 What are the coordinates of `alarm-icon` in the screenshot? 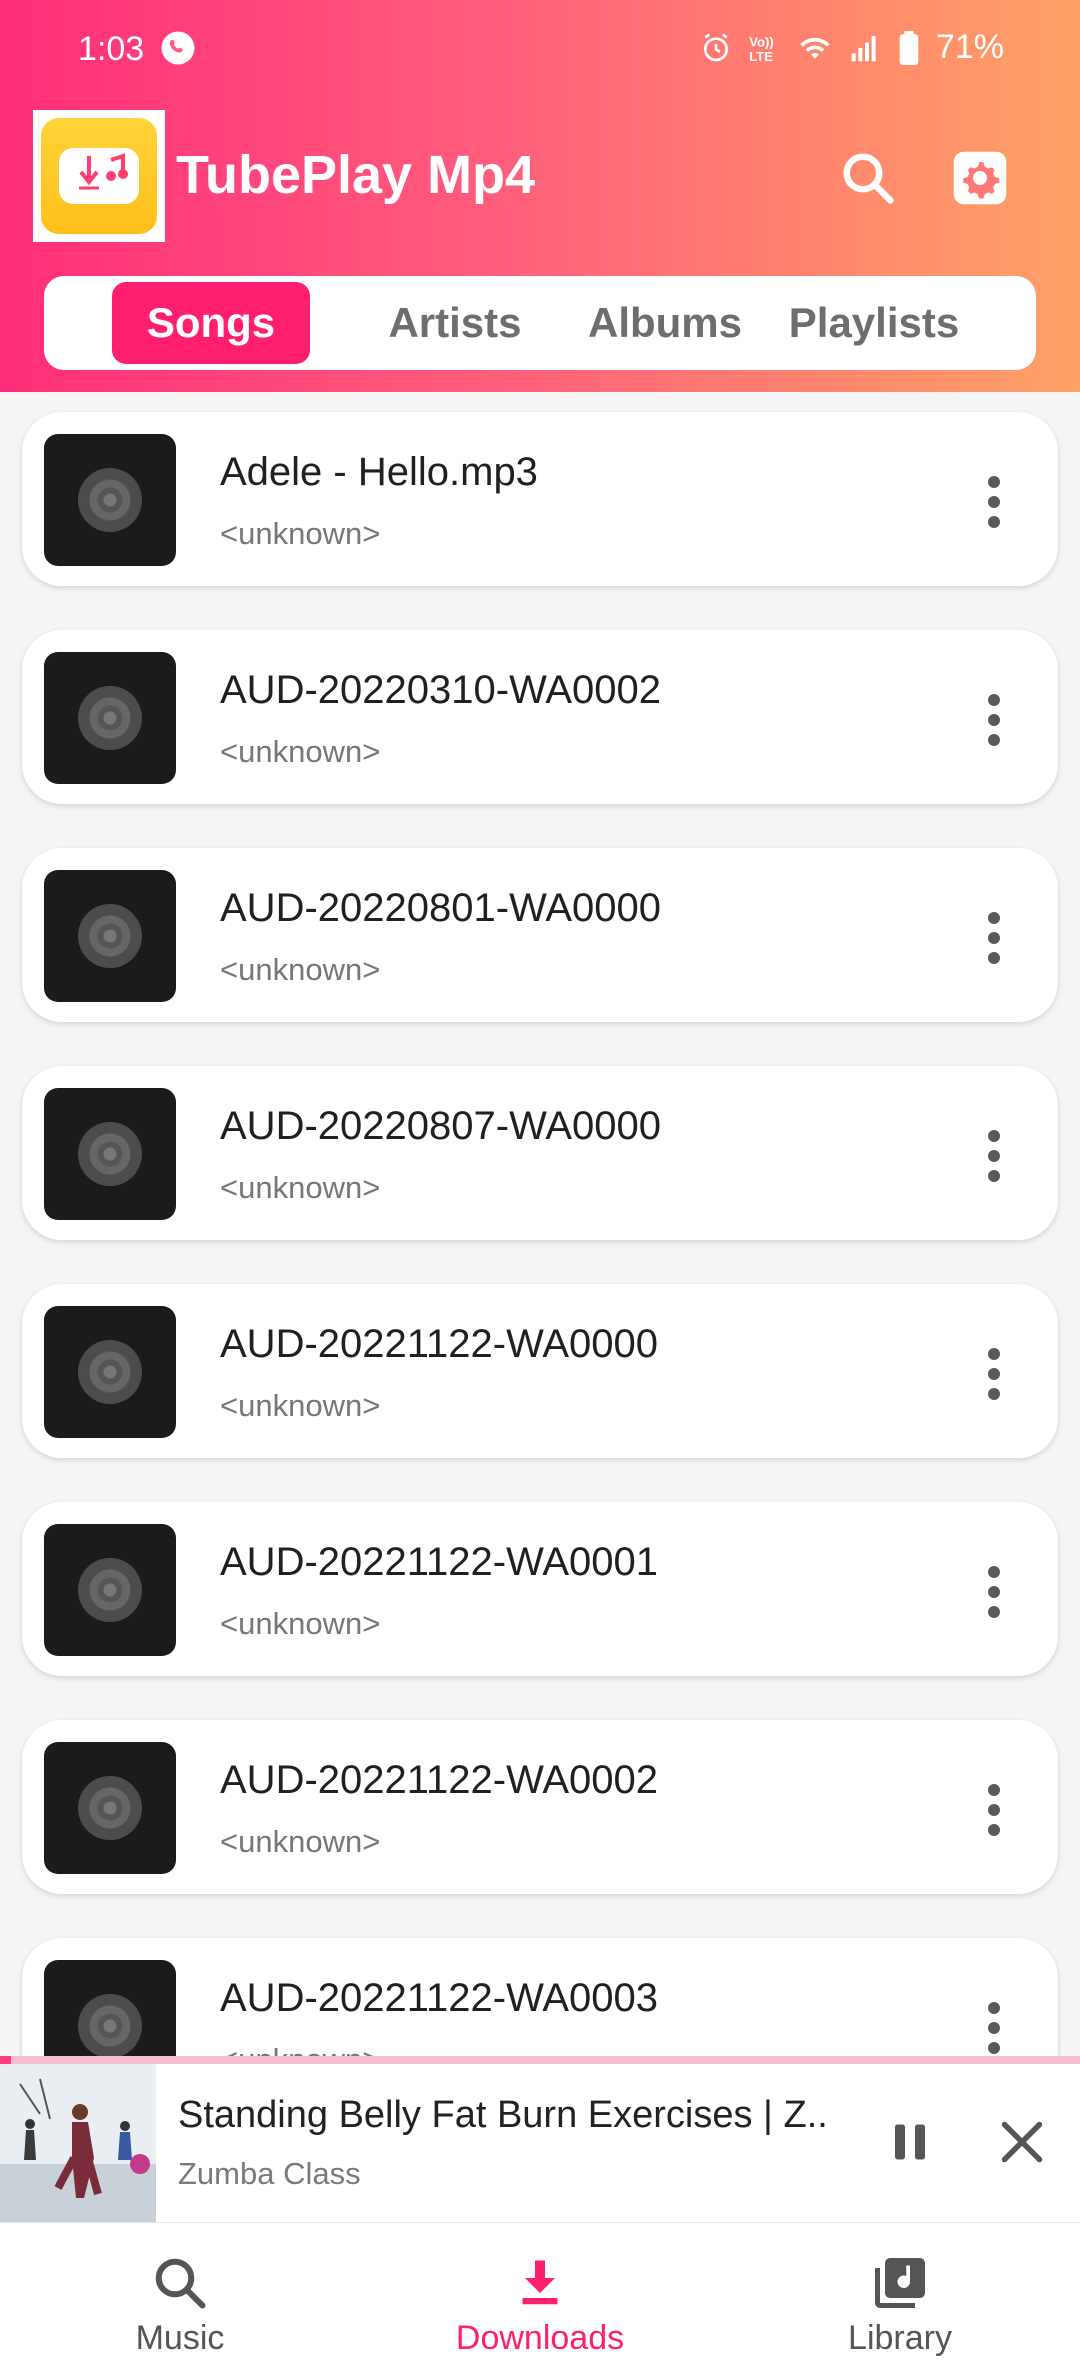 It's located at (715, 47).